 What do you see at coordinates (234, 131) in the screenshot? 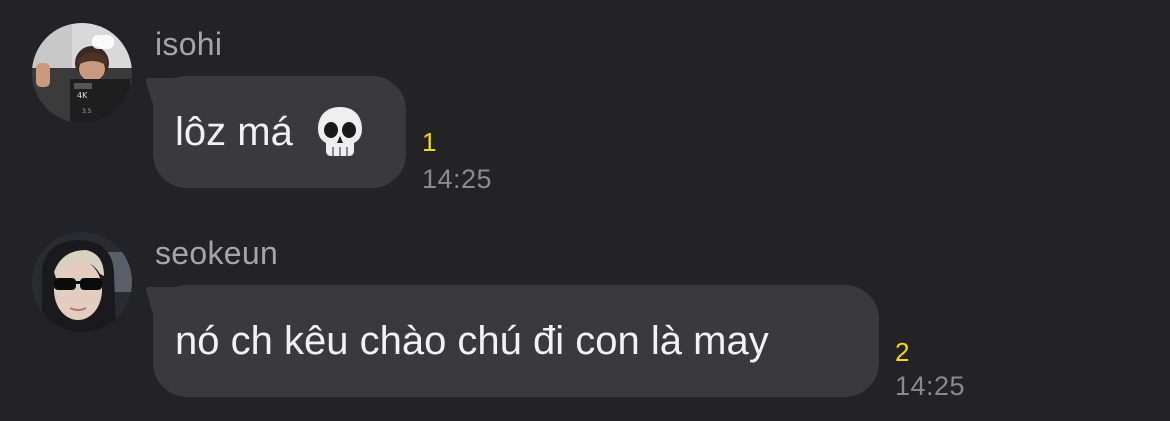
I see `message-text: lôz má` at bounding box center [234, 131].